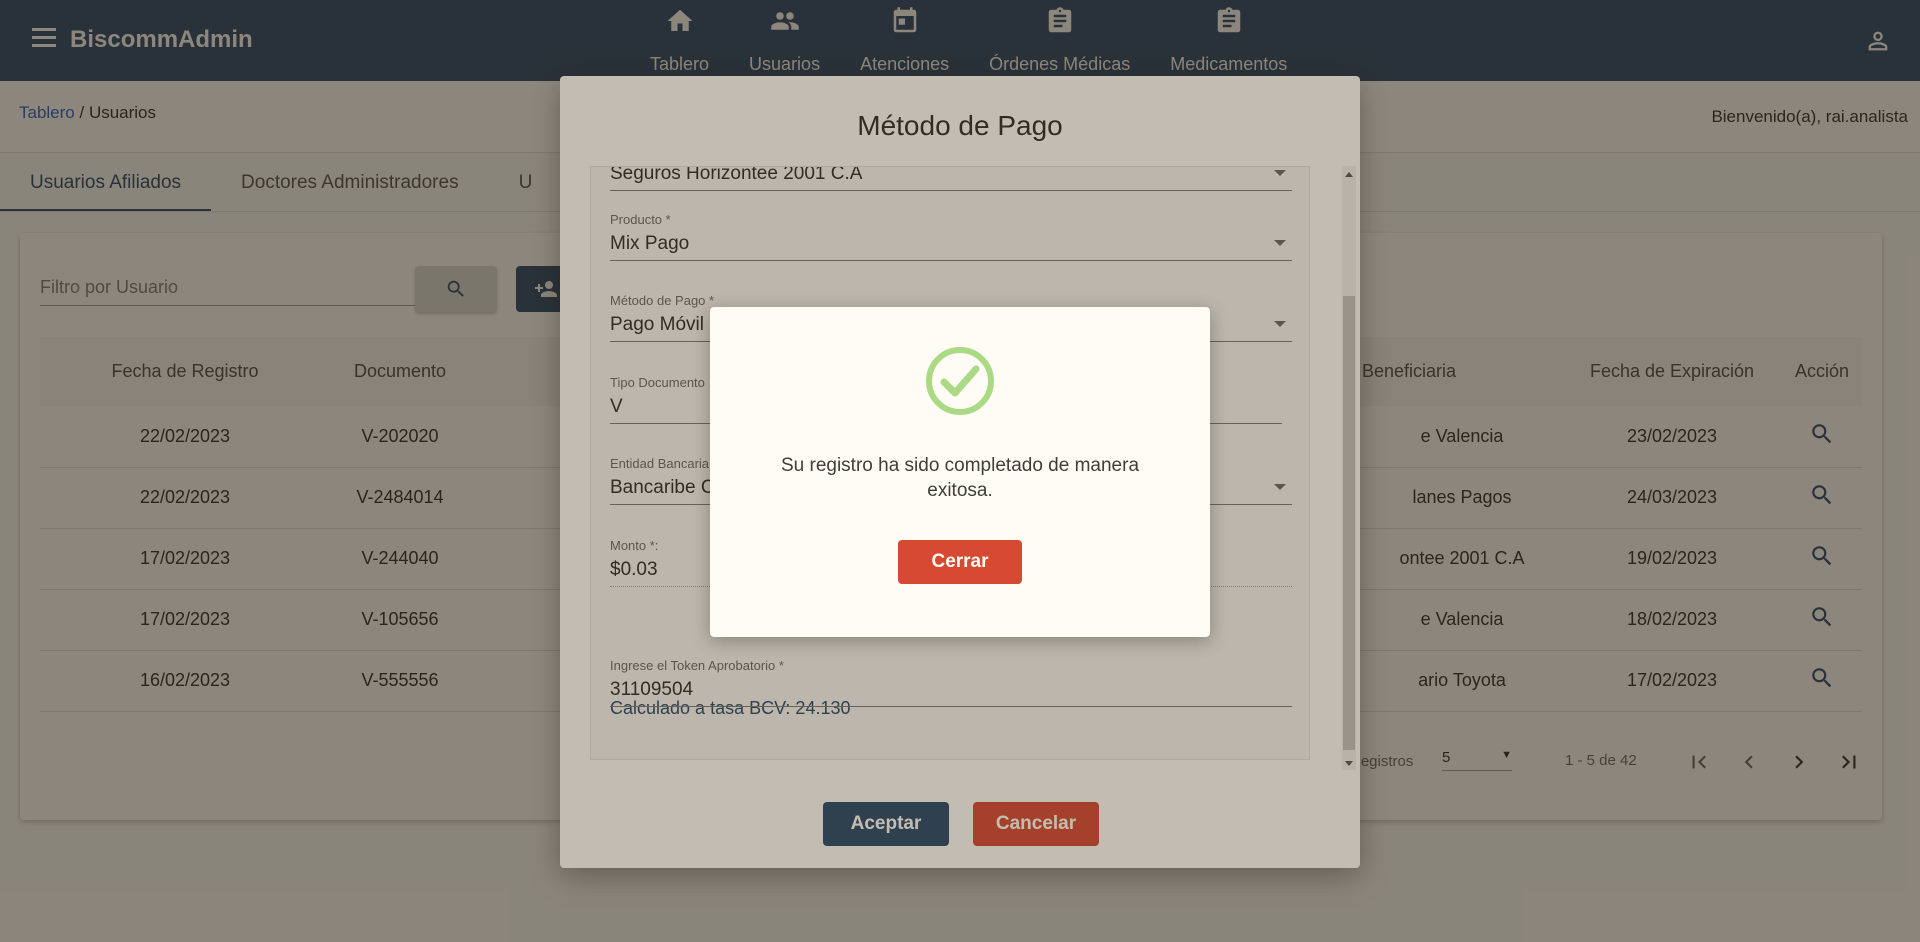 The width and height of the screenshot is (1920, 942). Describe the element at coordinates (960, 381) in the screenshot. I see `success-check-icon` at that location.